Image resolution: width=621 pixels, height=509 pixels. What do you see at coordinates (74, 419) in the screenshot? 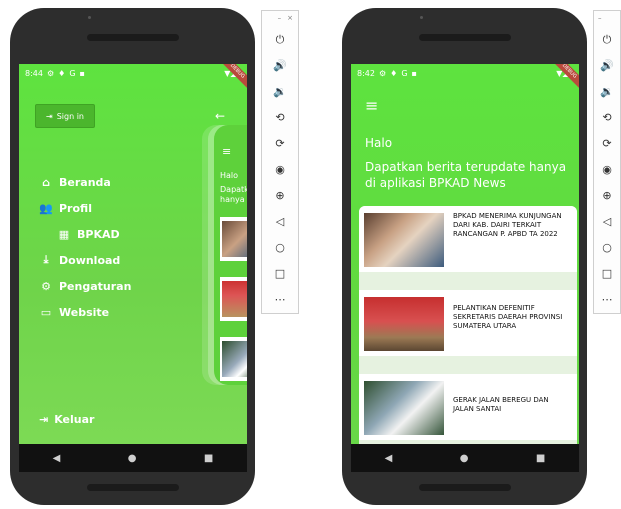
I see `logout-label: Keluar` at bounding box center [74, 419].